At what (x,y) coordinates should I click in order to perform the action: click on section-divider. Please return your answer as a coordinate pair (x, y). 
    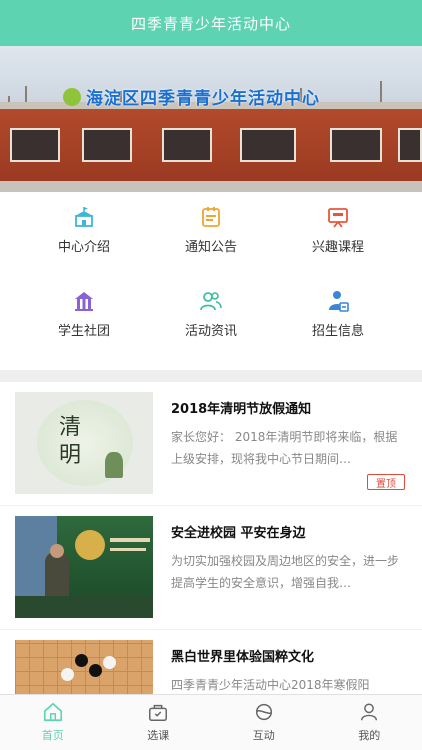
    Looking at the image, I should click on (211, 376).